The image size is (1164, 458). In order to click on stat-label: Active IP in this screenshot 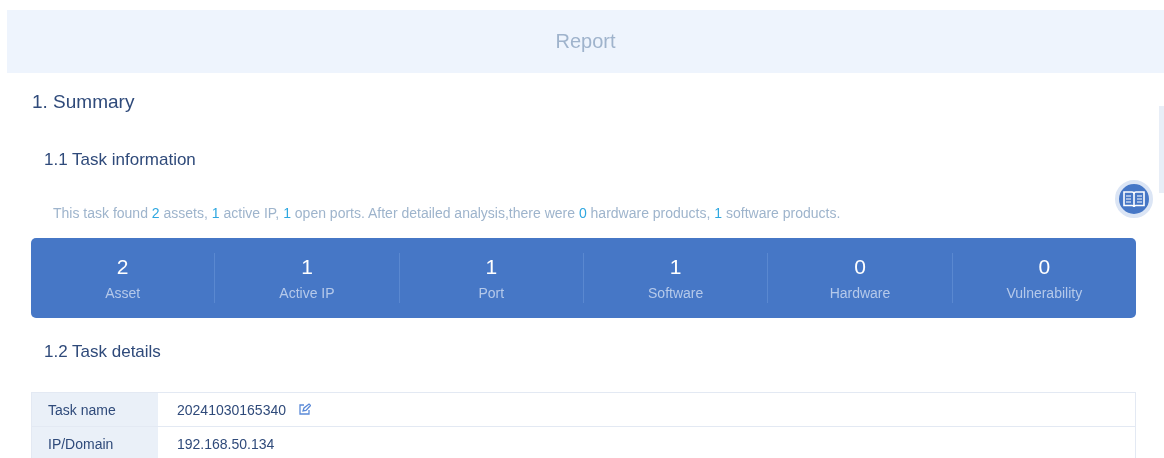, I will do `click(307, 293)`.